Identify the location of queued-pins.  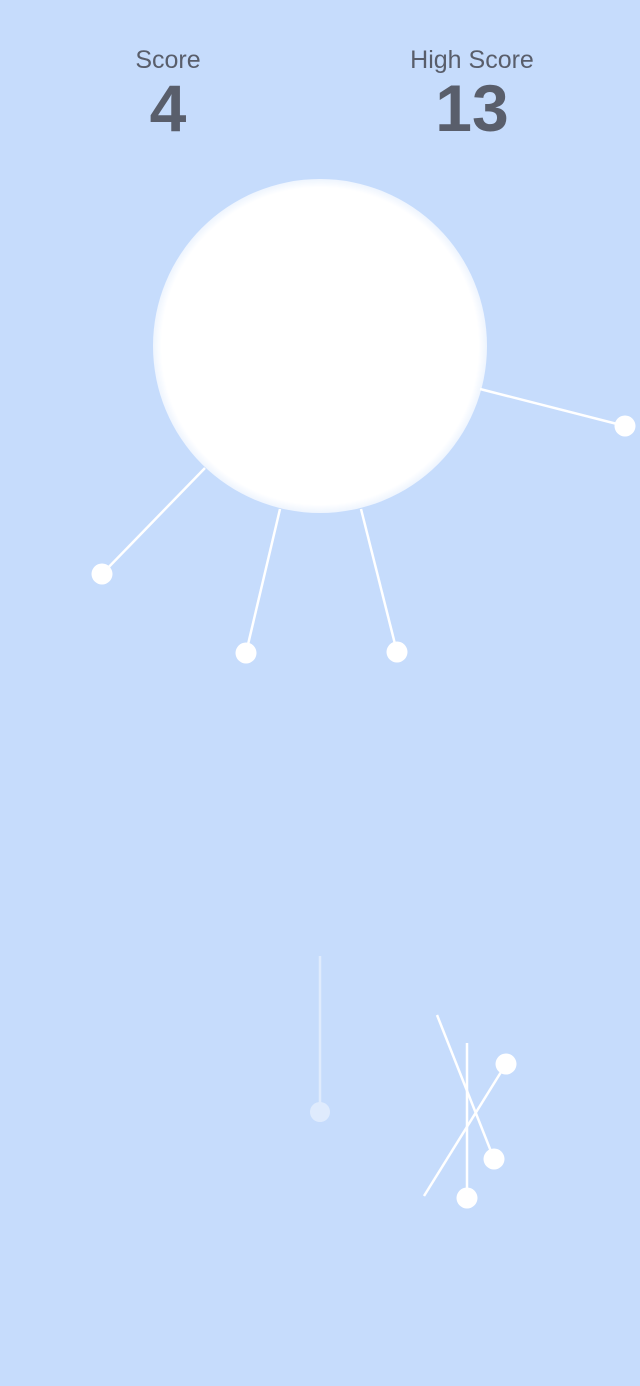
(469, 1111).